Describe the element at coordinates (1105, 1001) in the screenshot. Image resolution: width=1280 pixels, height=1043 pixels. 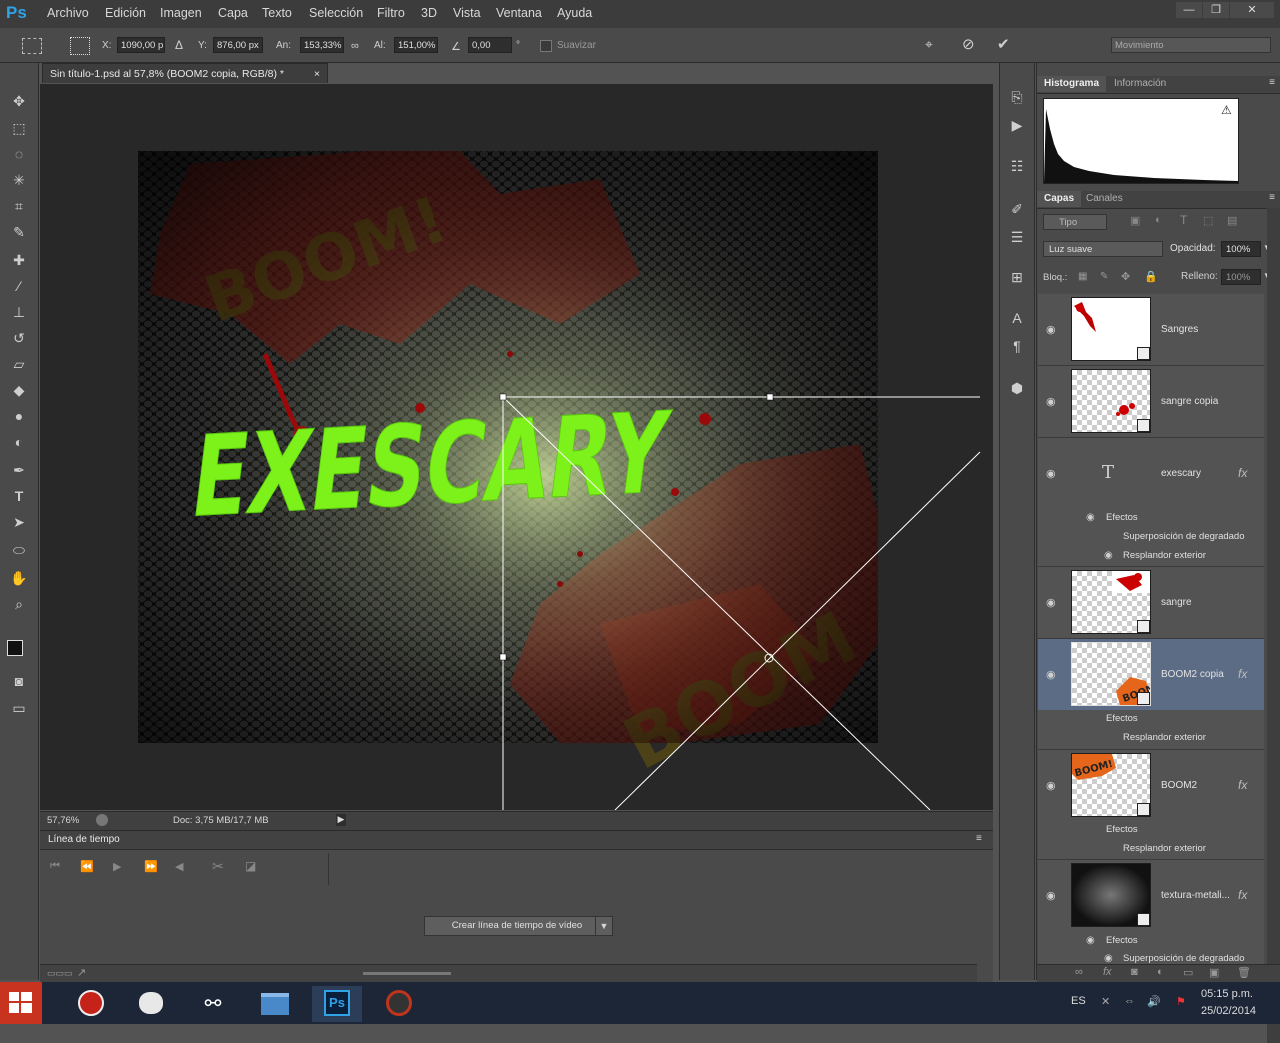
I see `tray-expand-icon: ✕` at that location.